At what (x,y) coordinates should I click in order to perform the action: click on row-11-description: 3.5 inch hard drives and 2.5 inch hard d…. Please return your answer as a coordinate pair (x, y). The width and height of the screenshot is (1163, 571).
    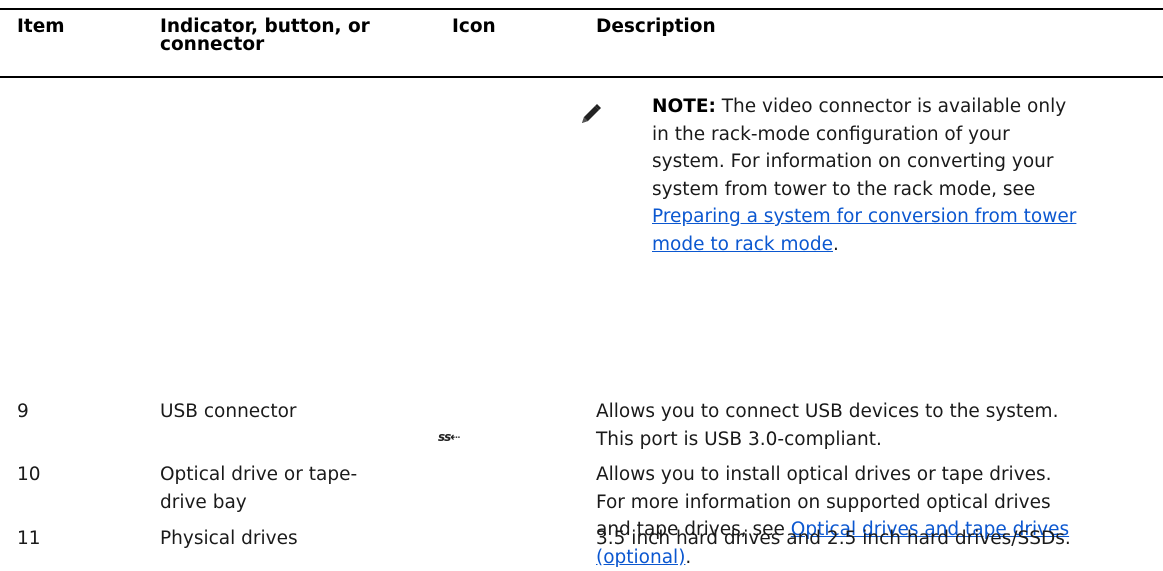
    Looking at the image, I should click on (878, 539).